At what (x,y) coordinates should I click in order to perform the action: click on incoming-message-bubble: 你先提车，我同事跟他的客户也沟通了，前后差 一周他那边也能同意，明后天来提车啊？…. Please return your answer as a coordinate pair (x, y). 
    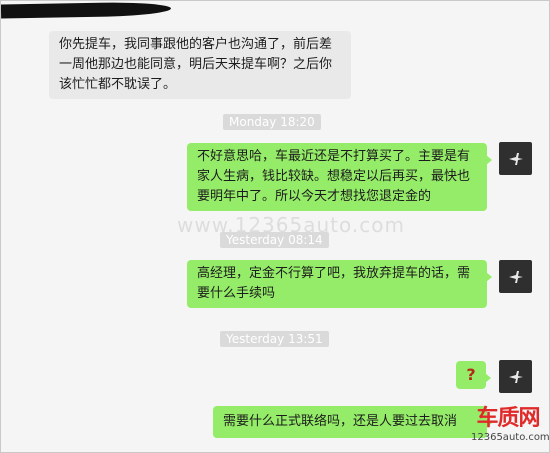
    Looking at the image, I should click on (200, 65).